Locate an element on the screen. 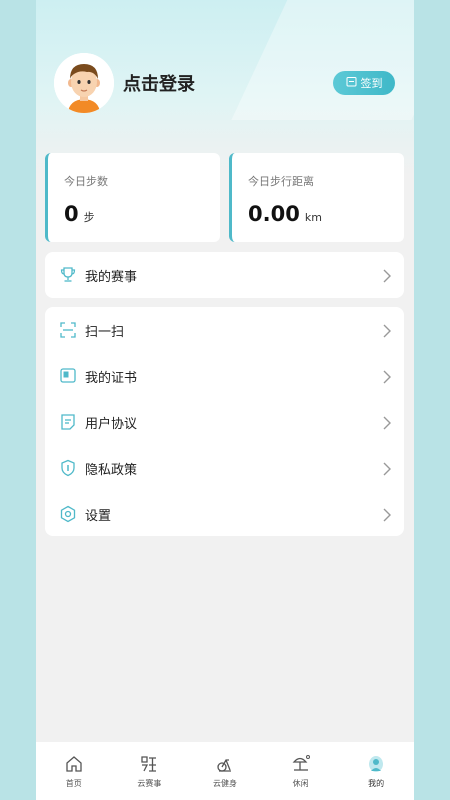 This screenshot has height=800, width=450. races-card: 我的赛事 is located at coordinates (224, 275).